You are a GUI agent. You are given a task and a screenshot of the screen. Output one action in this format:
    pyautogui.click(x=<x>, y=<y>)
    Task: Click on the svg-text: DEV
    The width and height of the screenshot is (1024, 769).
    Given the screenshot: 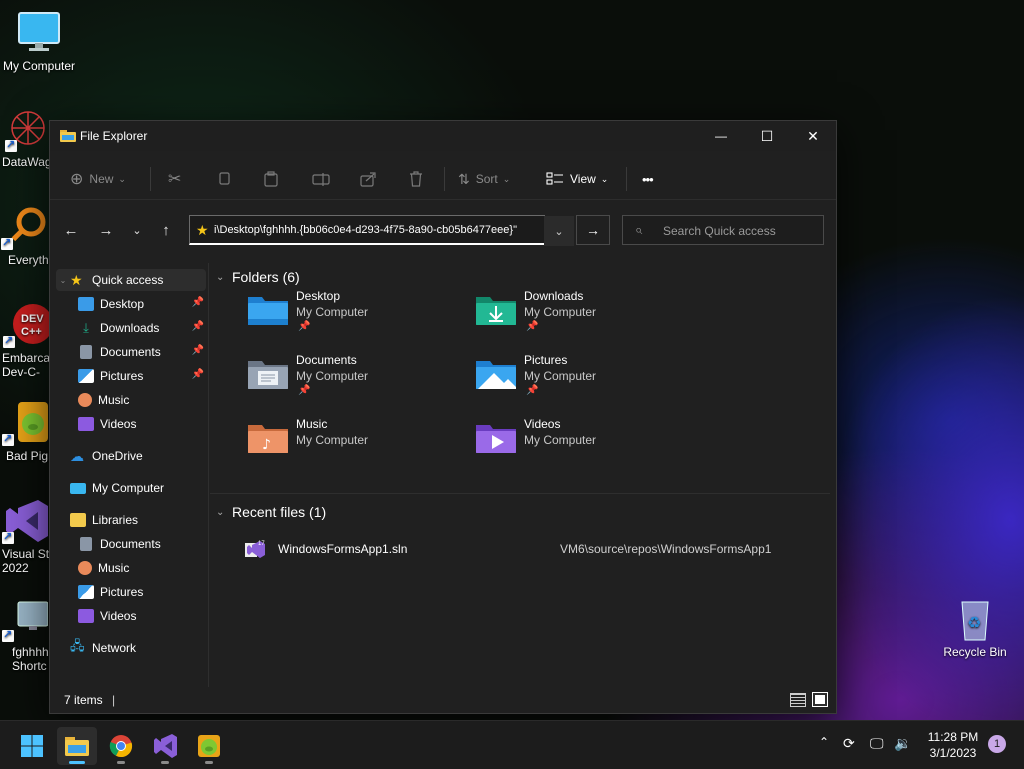 What is the action you would take?
    pyautogui.click(x=32, y=319)
    